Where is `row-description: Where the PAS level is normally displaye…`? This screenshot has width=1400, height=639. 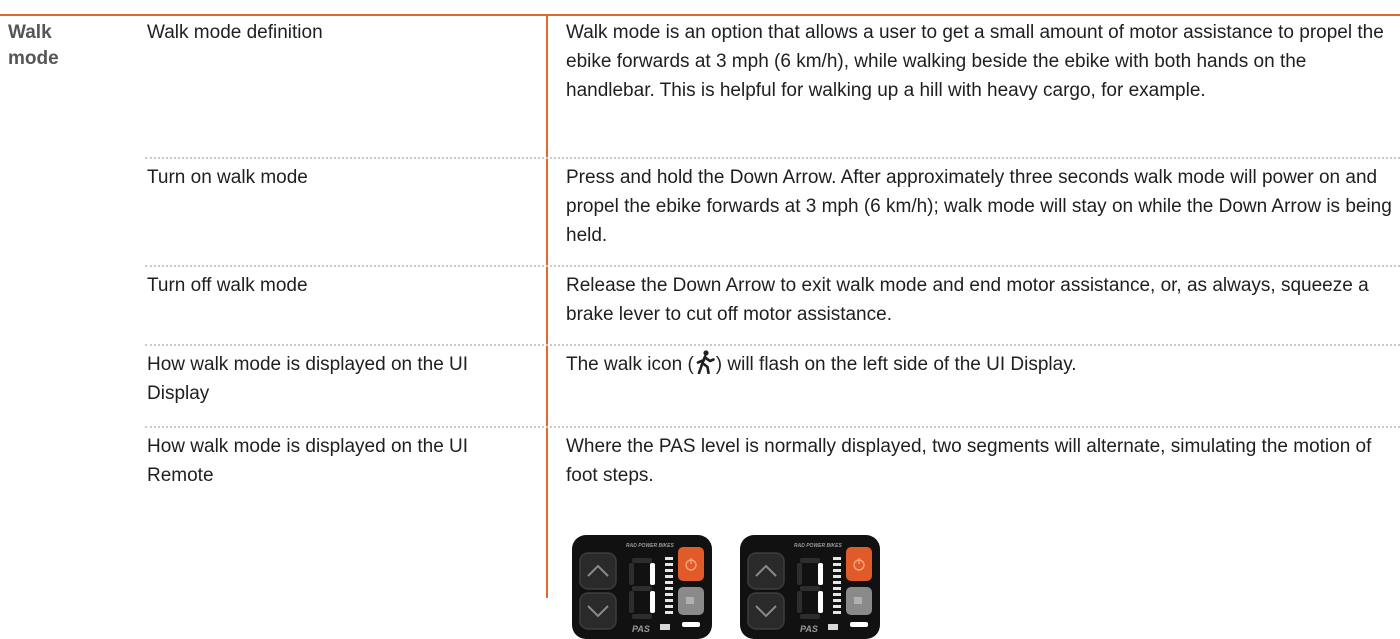
row-description: Where the PAS level is normally displaye… is located at coordinates (969, 461).